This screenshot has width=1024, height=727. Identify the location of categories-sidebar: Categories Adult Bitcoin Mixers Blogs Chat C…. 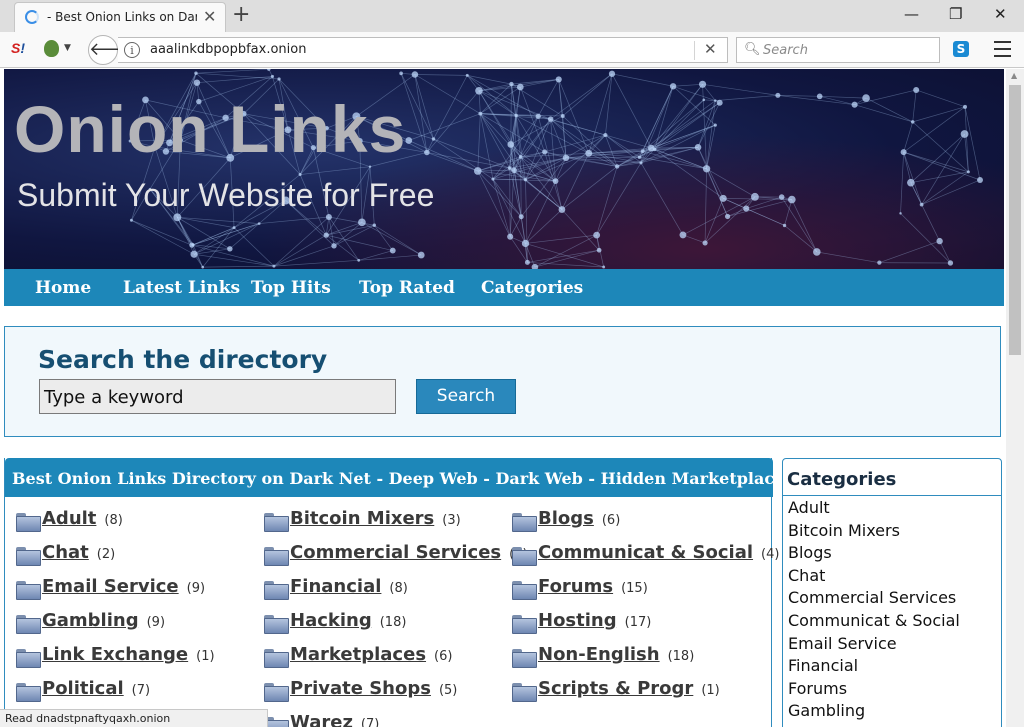
(892, 592).